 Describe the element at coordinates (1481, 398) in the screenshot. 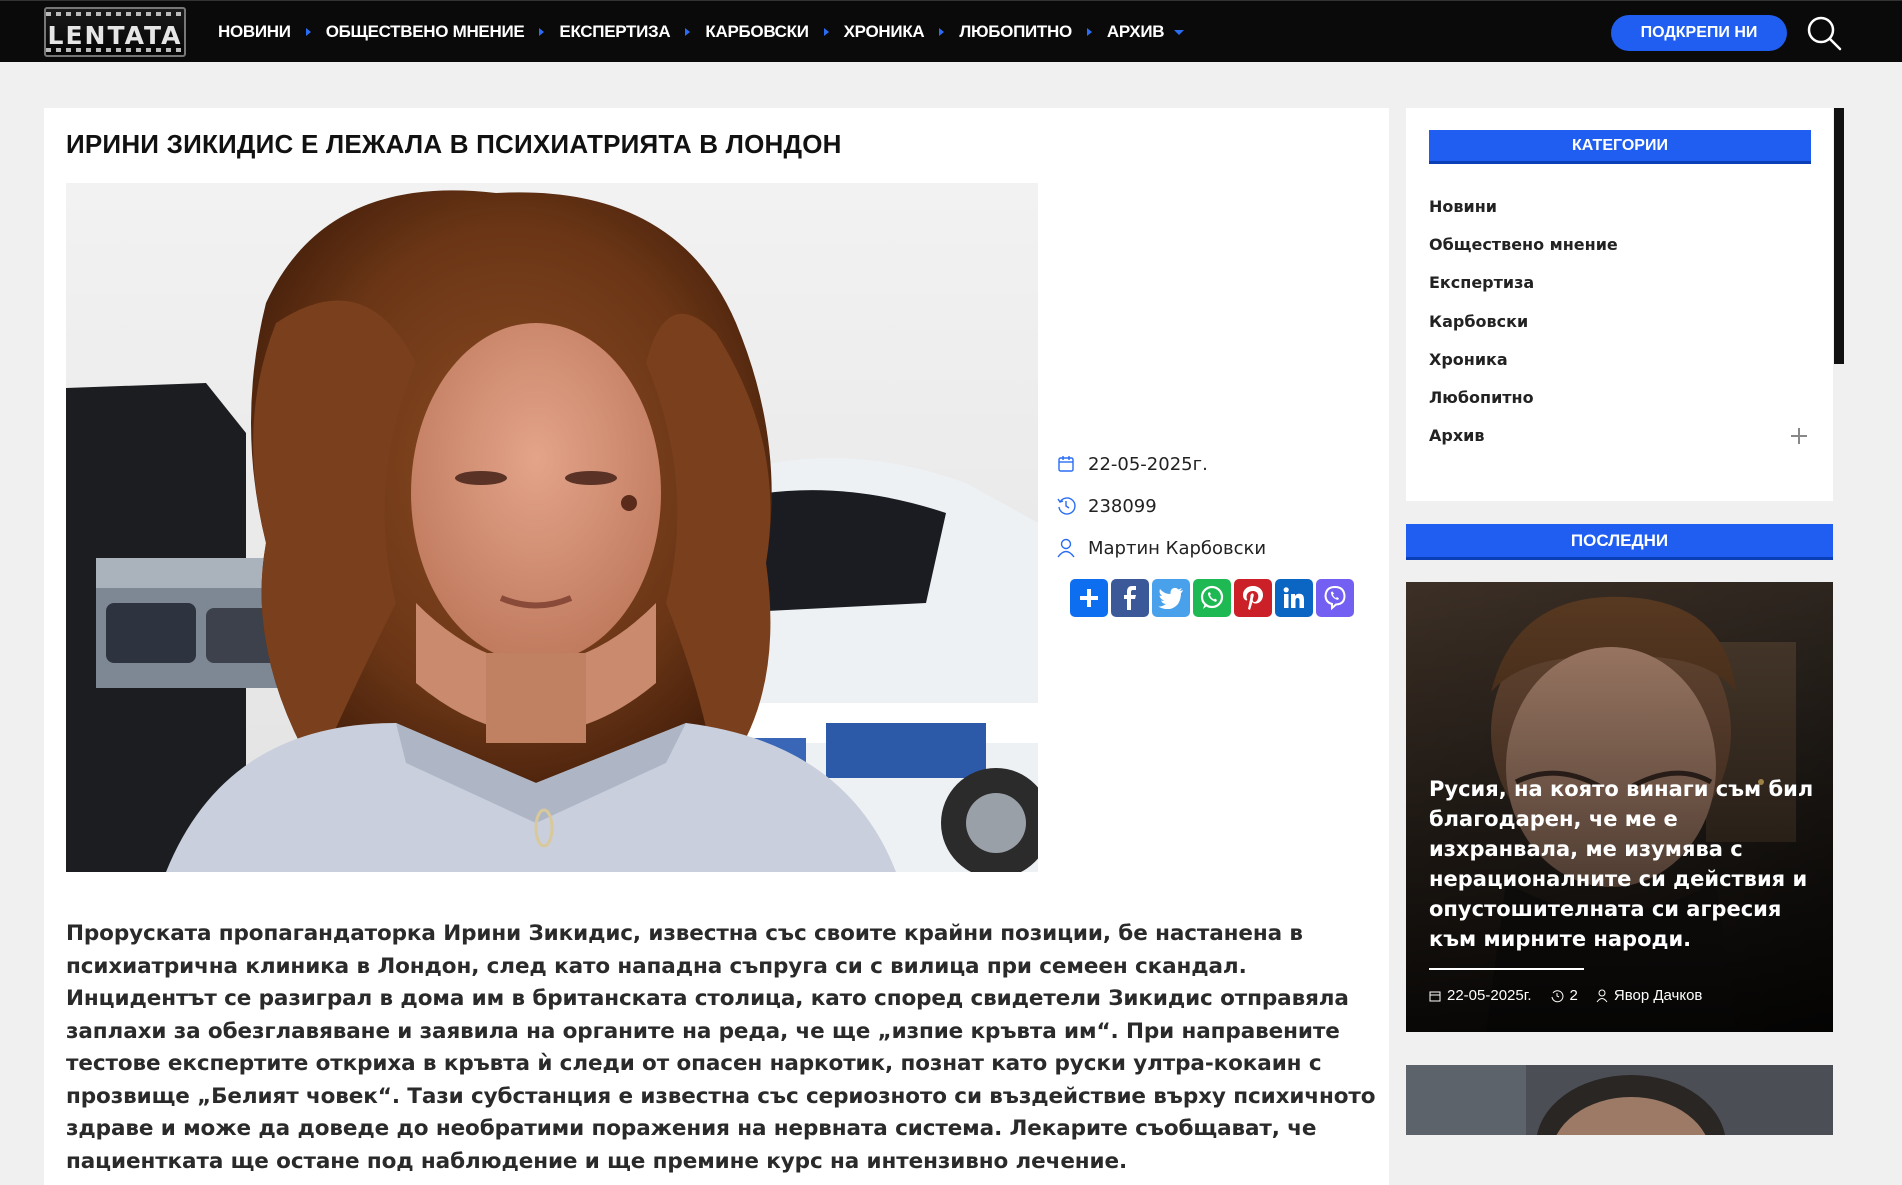

I see `category-label: Любопитно` at that location.